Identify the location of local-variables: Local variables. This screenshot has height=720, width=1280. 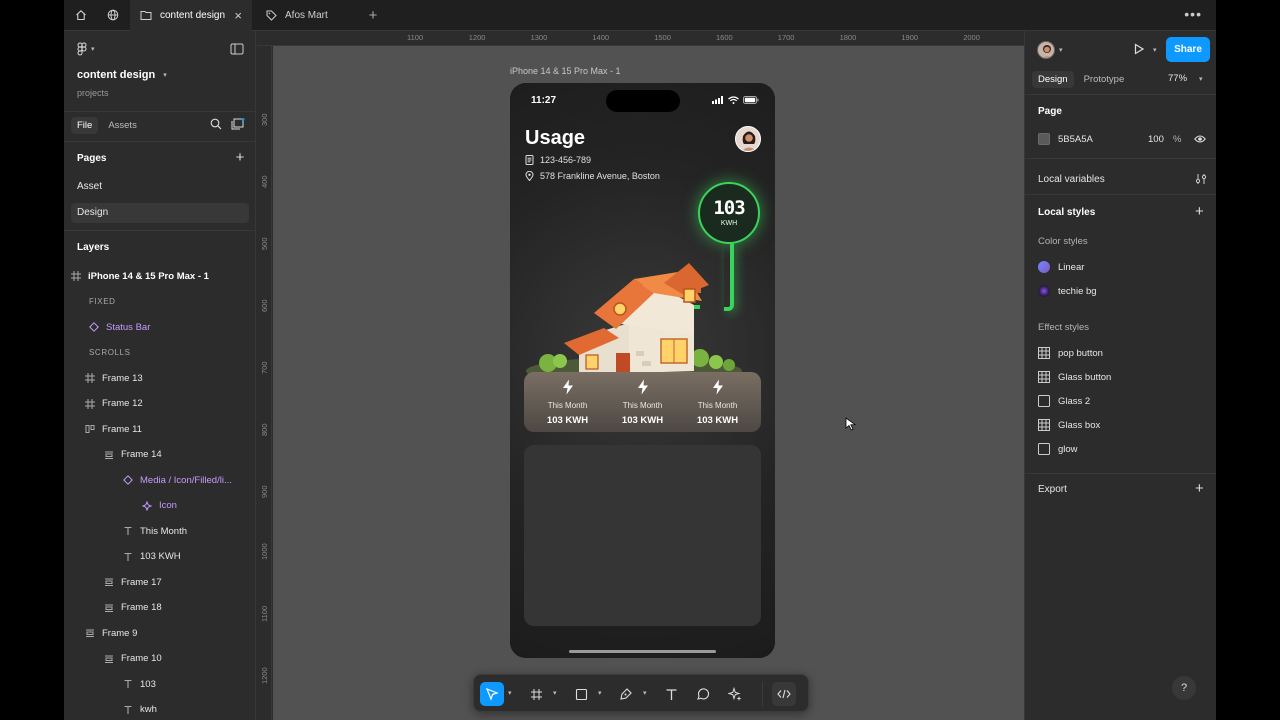
(1071, 179).